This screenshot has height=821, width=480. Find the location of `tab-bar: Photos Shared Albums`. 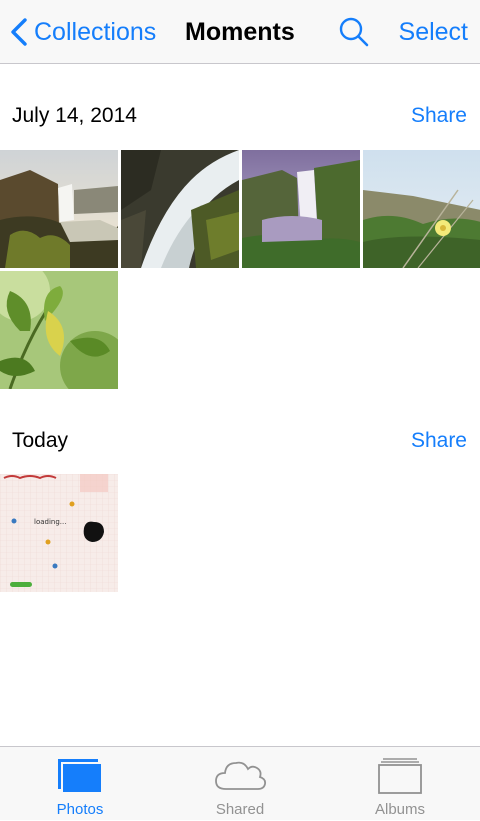

tab-bar: Photos Shared Albums is located at coordinates (240, 783).